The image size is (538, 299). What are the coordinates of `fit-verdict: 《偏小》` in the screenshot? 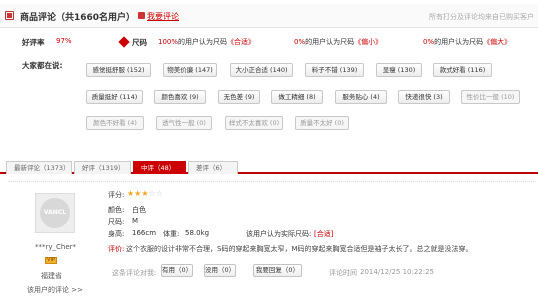 It's located at (368, 42).